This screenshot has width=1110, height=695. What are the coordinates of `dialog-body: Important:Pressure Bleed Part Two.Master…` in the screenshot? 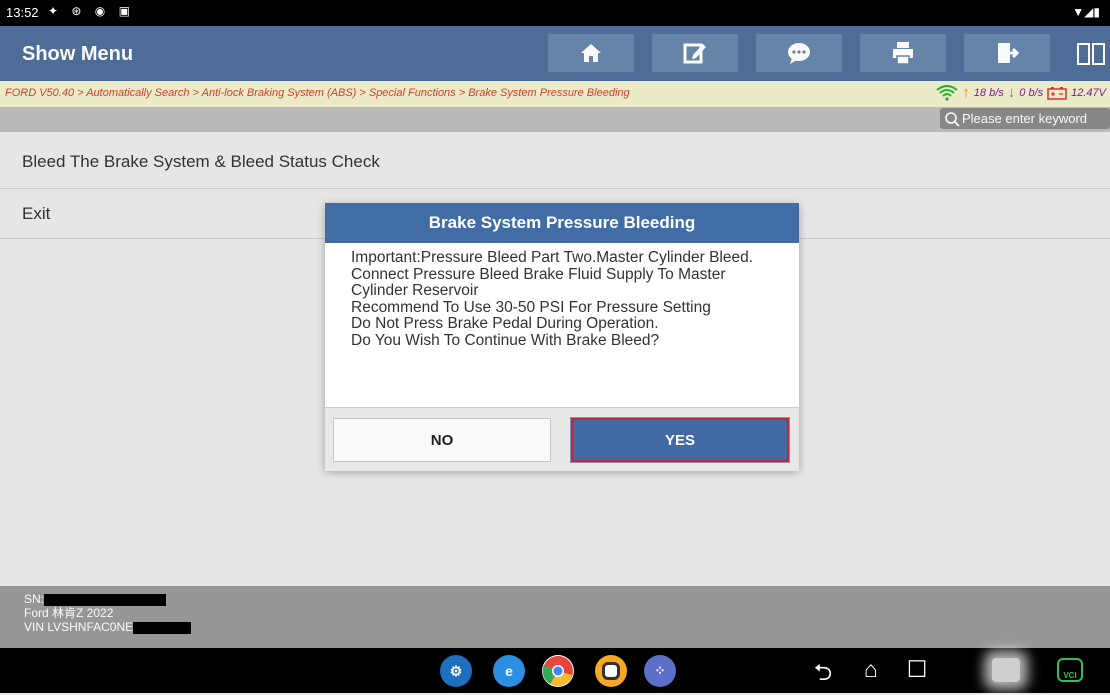 It's located at (562, 325).